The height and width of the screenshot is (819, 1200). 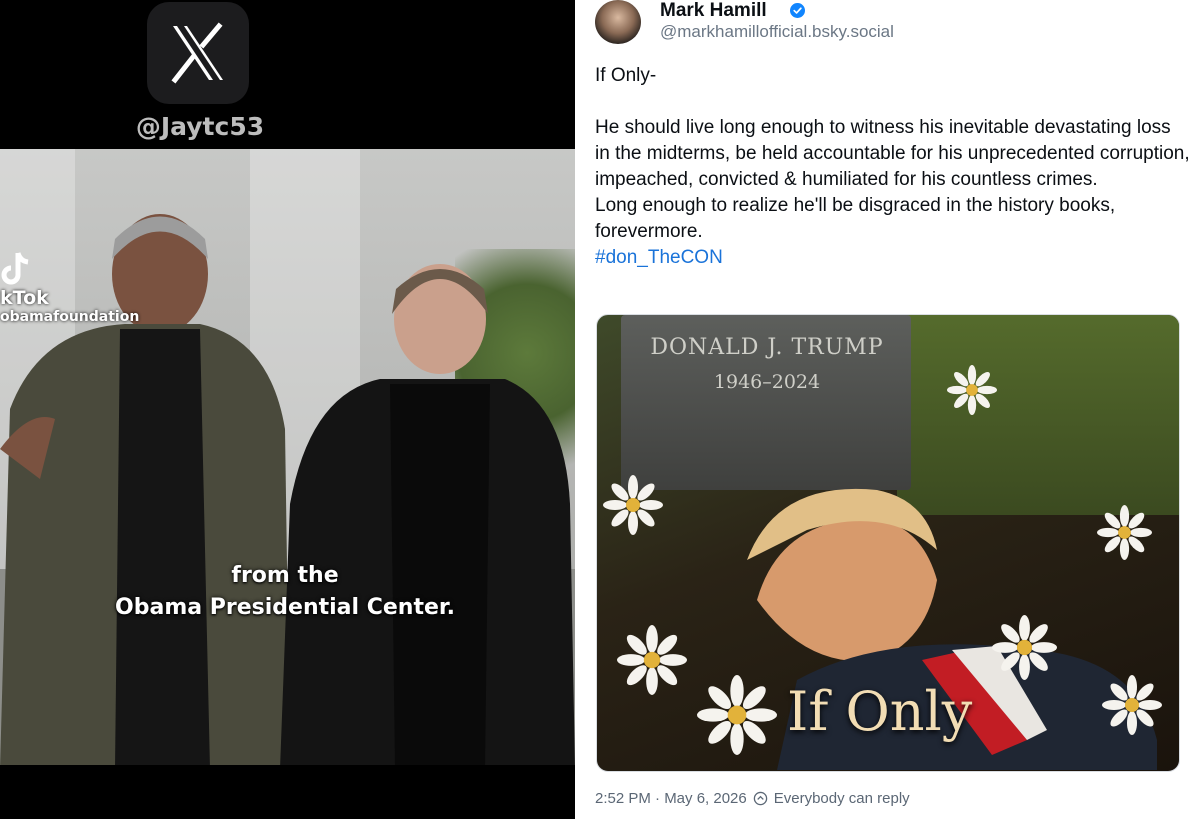 I want to click on post-timestamp: 2:52 PM · May 6, 2026, so click(x=671, y=798).